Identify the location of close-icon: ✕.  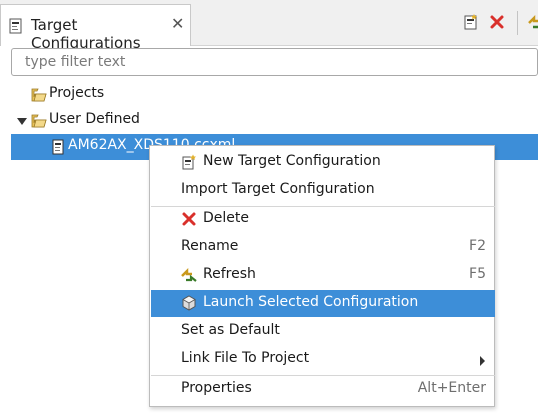
(177, 23).